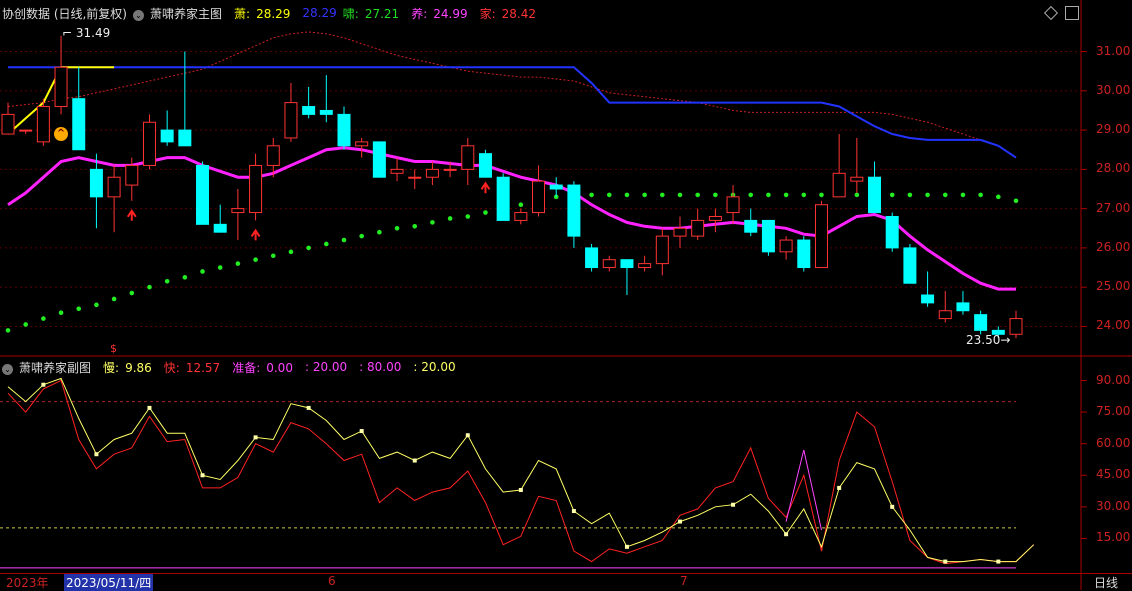  What do you see at coordinates (113, 348) in the screenshot?
I see `dollar-marker: $` at bounding box center [113, 348].